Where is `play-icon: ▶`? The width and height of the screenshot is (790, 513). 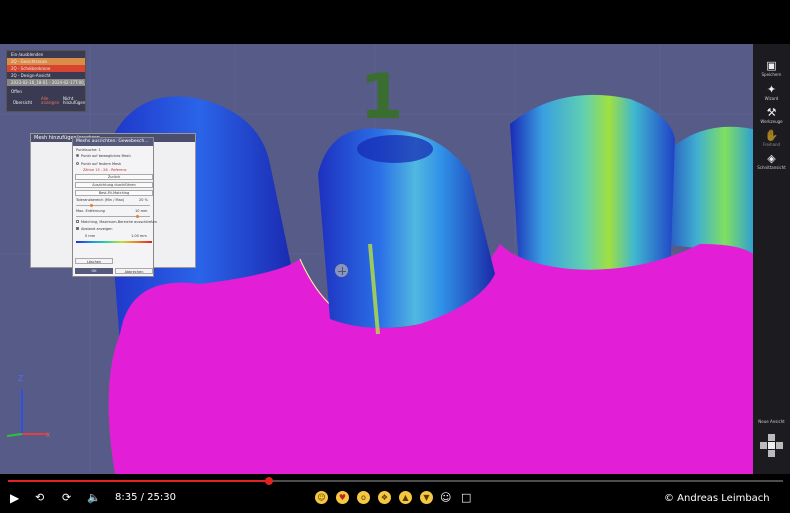
play-icon: ▶ is located at coordinates (14, 498).